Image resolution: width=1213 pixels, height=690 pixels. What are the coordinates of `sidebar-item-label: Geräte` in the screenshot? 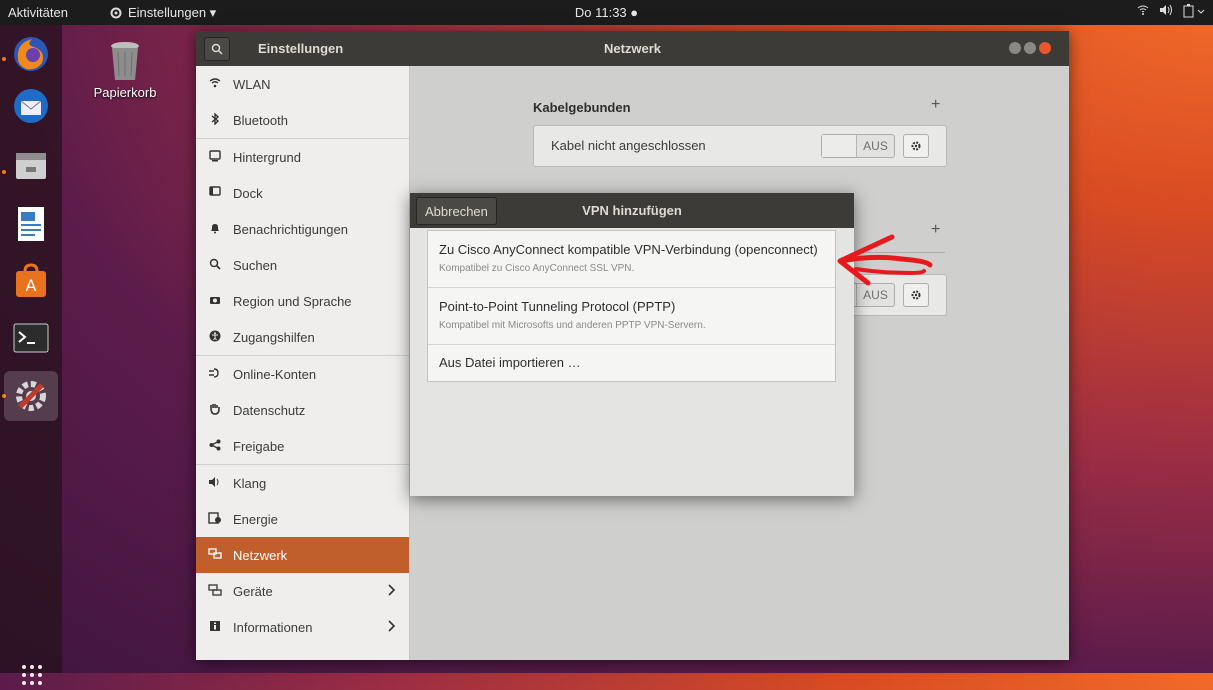 It's located at (253, 591).